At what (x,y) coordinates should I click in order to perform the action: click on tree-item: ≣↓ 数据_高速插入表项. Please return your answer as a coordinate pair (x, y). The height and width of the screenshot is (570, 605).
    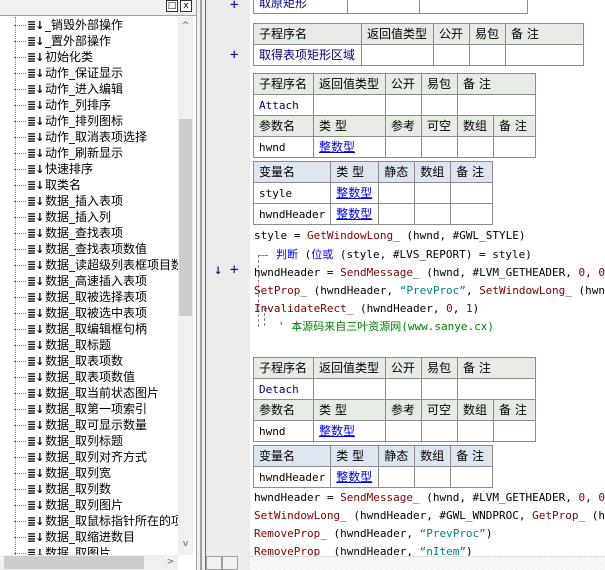
    Looking at the image, I should click on (80, 281).